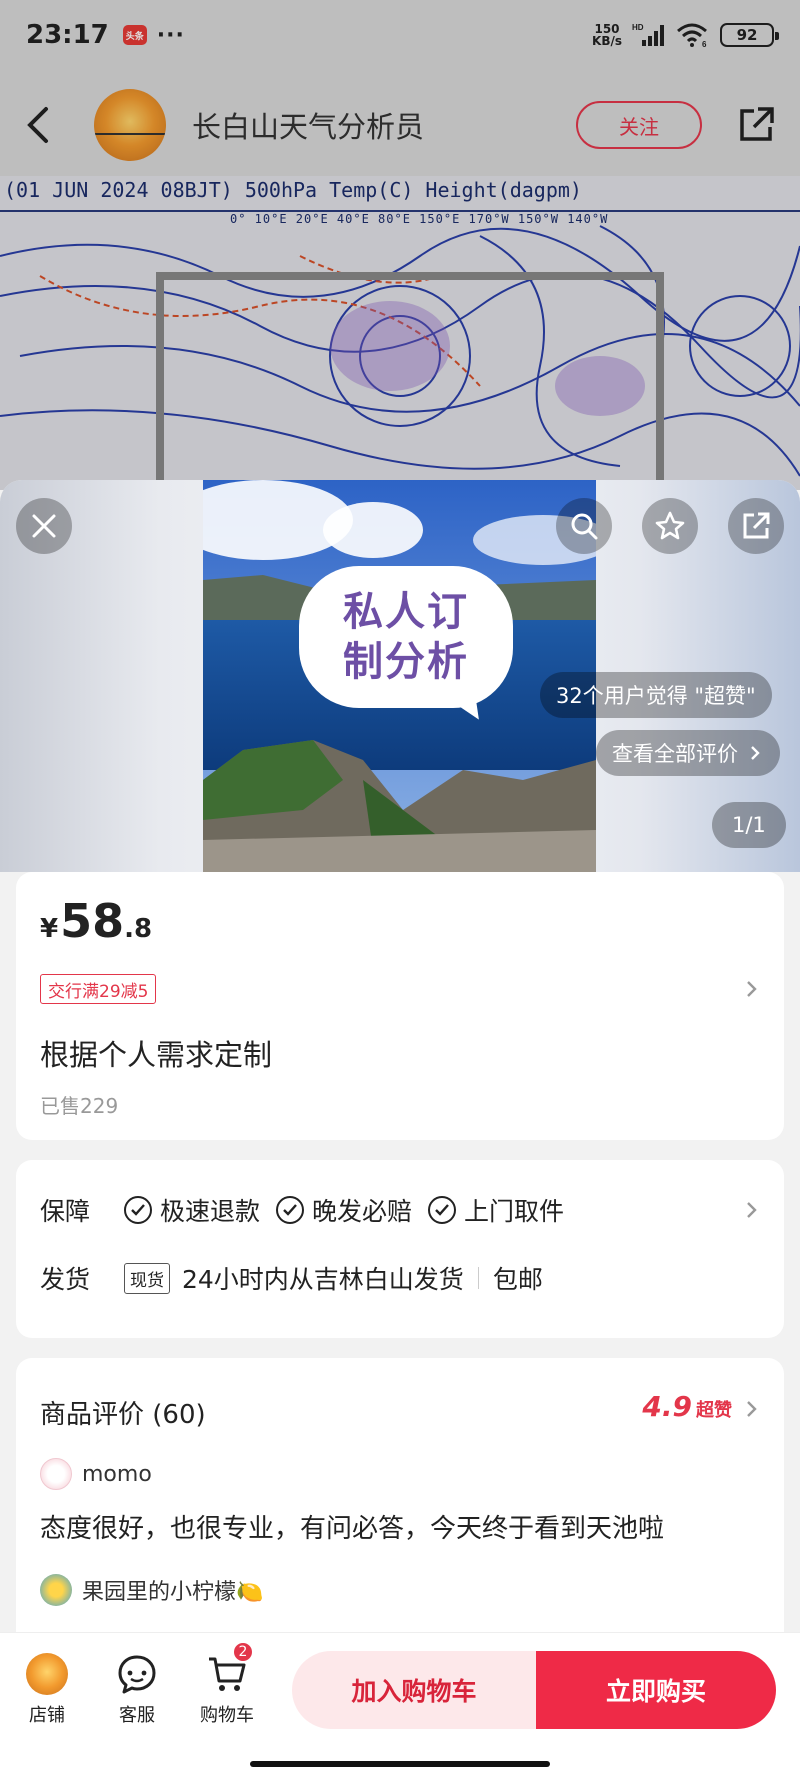  What do you see at coordinates (98, 989) in the screenshot?
I see `promo-tag: 交行满29减5` at bounding box center [98, 989].